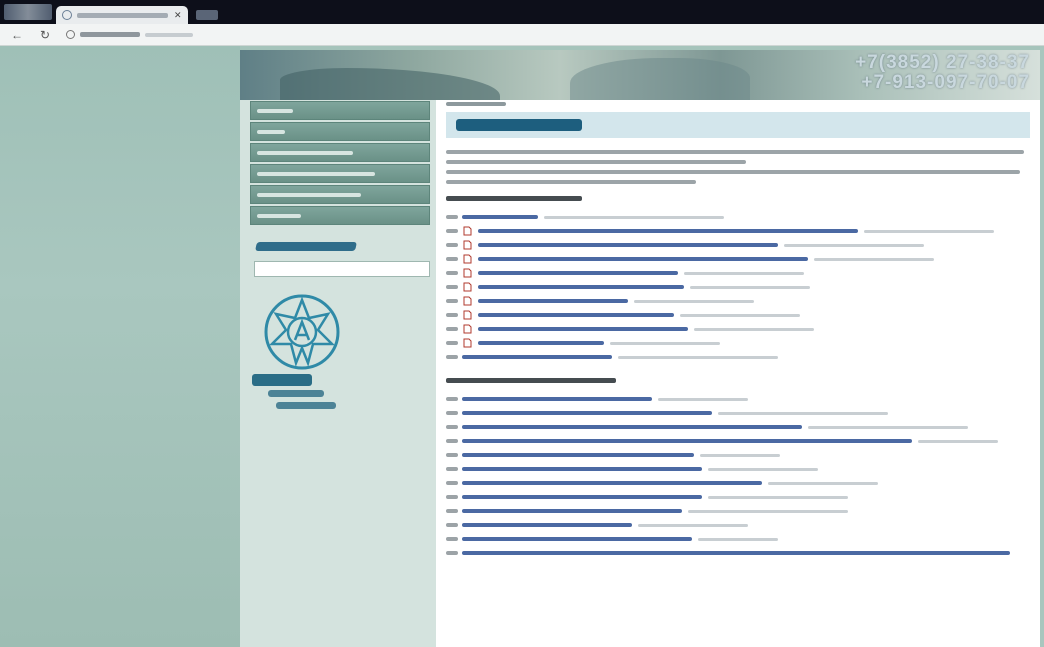 The height and width of the screenshot is (647, 1044). Describe the element at coordinates (596, 162) in the screenshot. I see `text-line` at that location.